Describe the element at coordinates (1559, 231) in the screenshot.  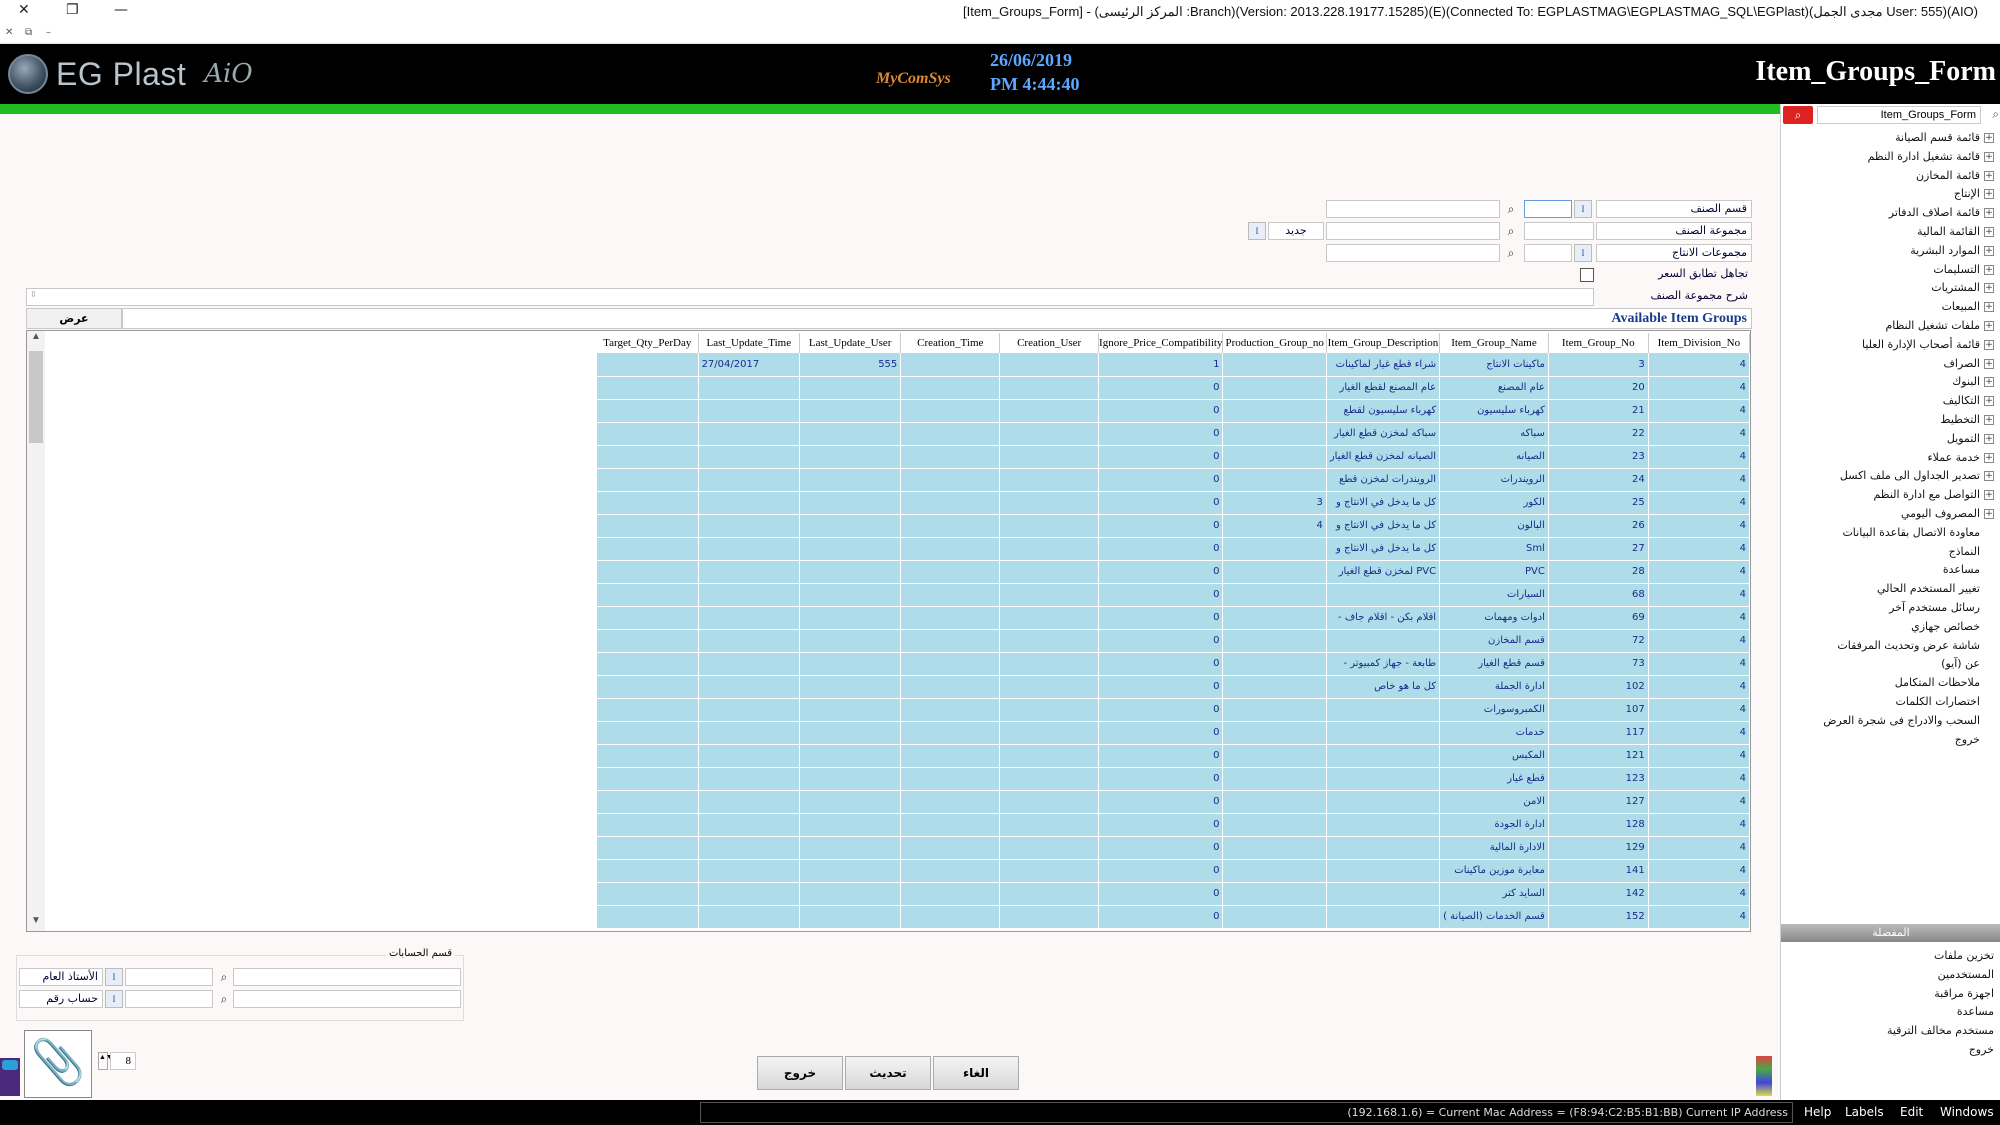
I see `group-code-input` at that location.